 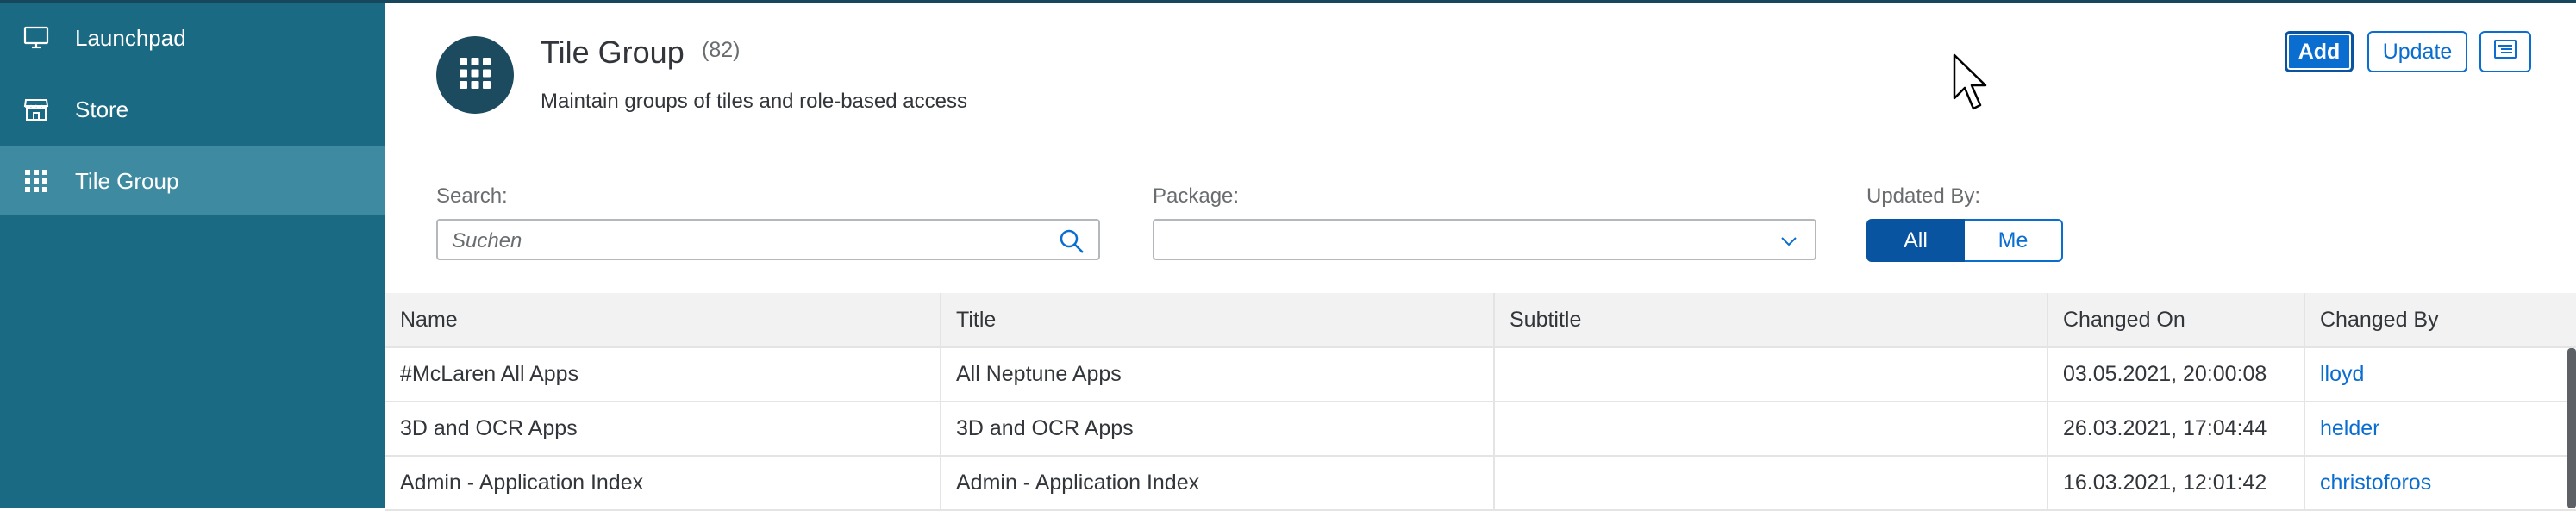 What do you see at coordinates (102, 109) in the screenshot?
I see `sidebar-item-label: Store` at bounding box center [102, 109].